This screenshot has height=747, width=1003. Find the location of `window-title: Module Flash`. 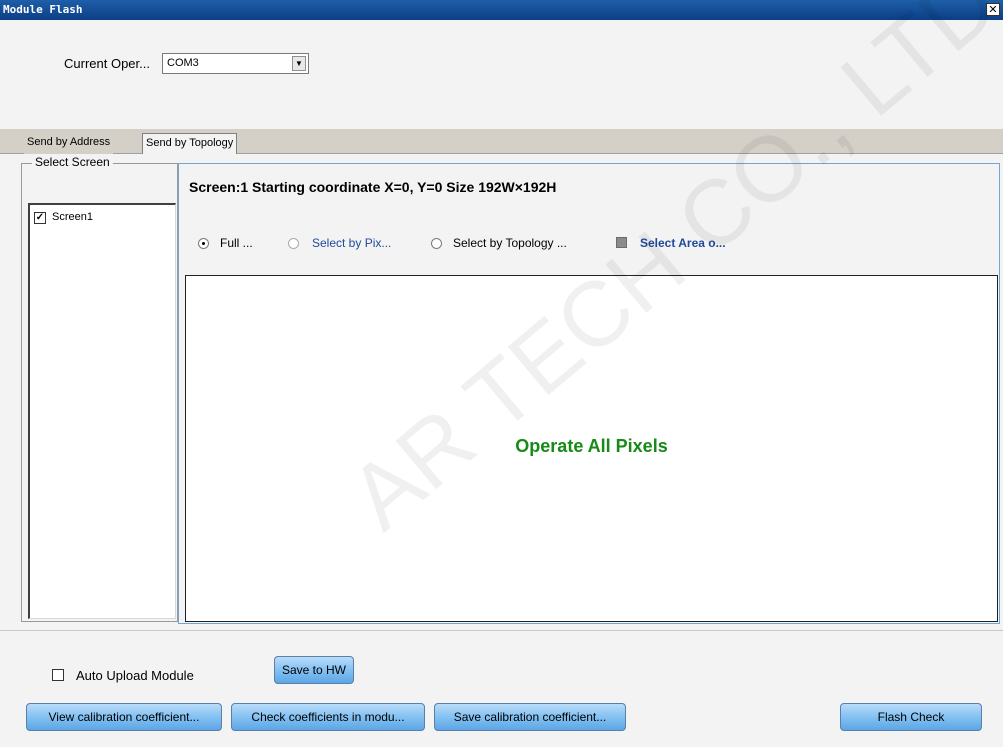

window-title: Module Flash is located at coordinates (43, 9).